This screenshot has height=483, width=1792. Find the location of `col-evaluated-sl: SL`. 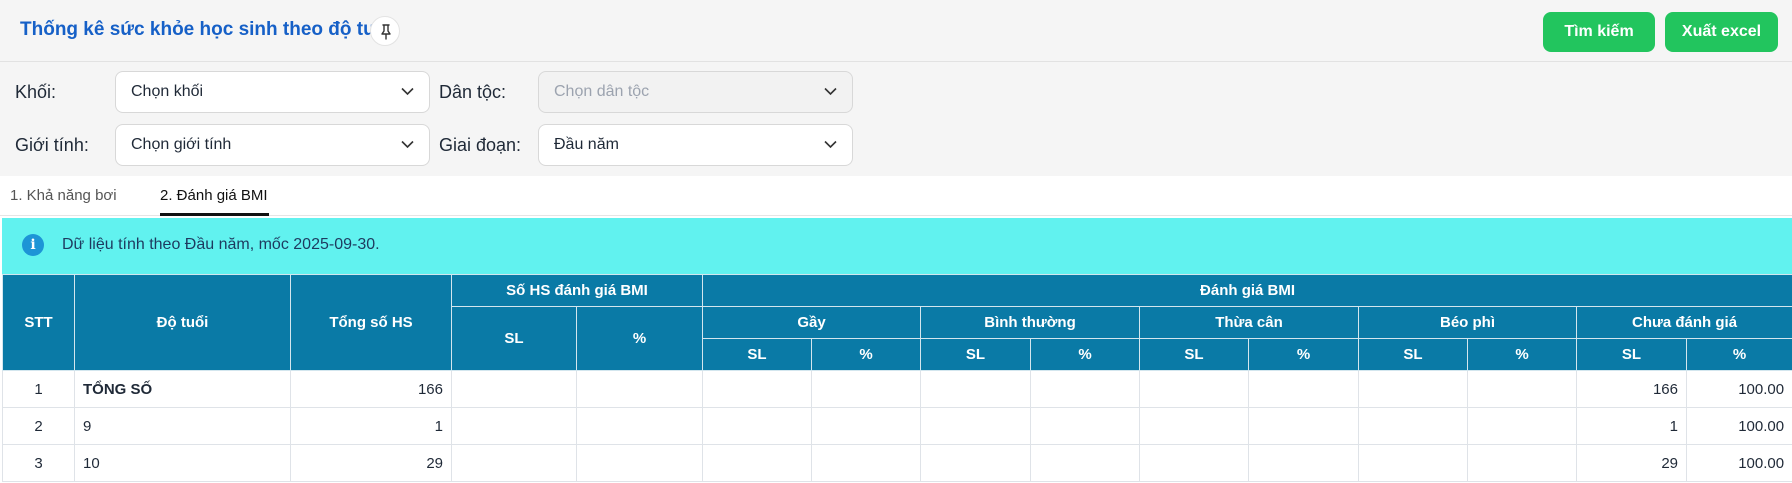

col-evaluated-sl: SL is located at coordinates (514, 338).